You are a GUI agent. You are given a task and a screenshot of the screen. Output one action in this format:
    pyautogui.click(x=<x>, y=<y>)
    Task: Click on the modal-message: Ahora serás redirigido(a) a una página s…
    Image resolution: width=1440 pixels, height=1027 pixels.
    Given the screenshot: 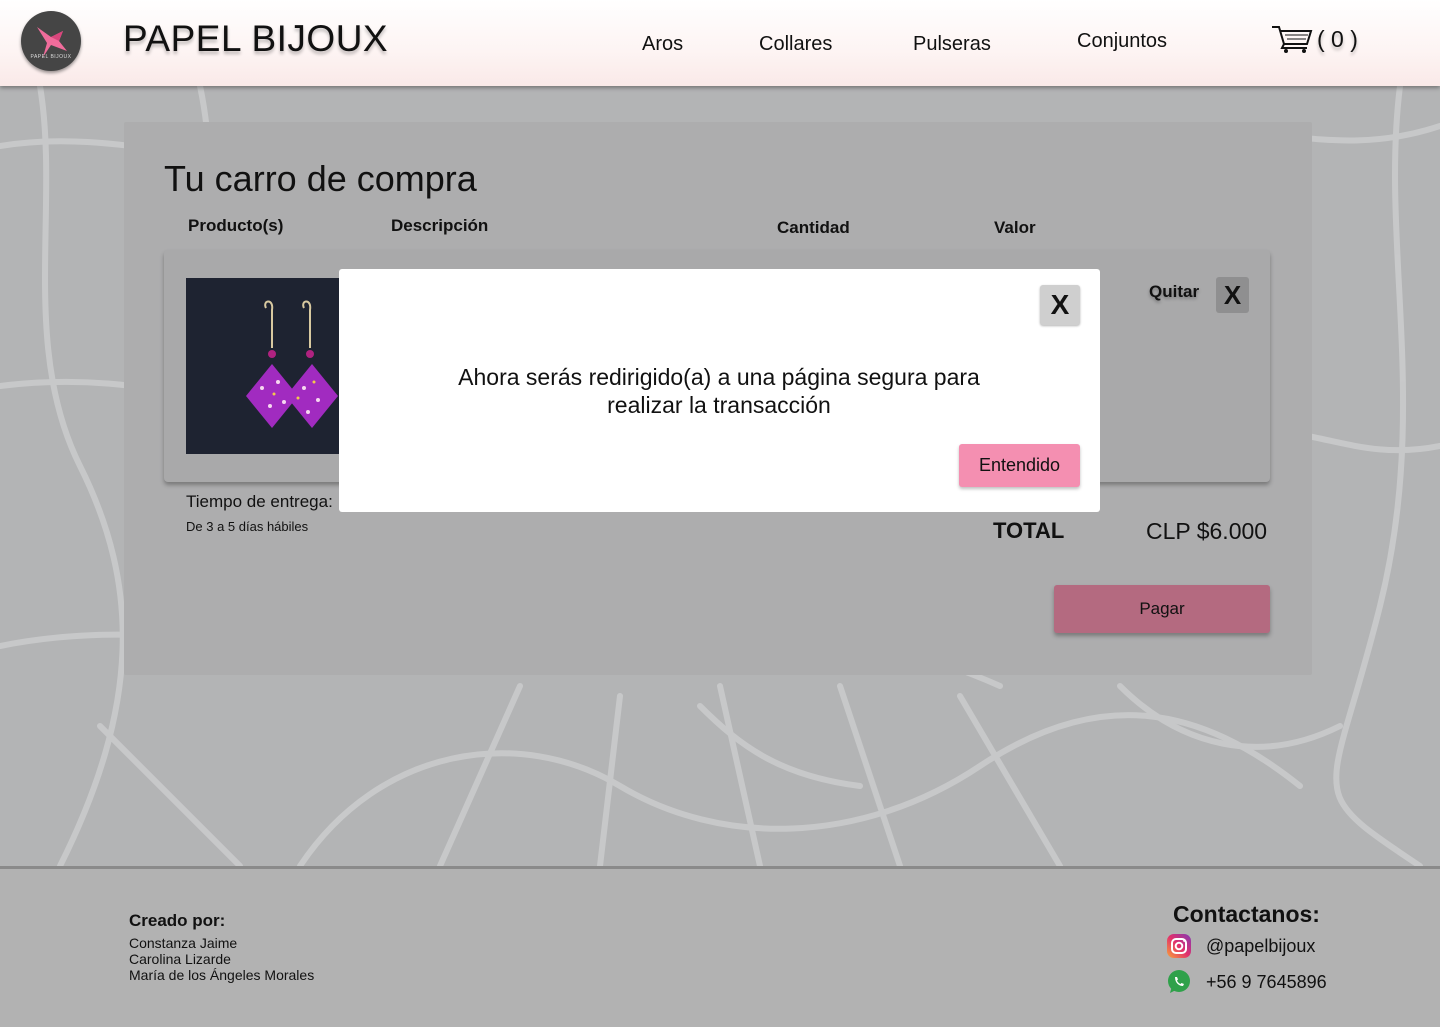 What is the action you would take?
    pyautogui.click(x=719, y=391)
    